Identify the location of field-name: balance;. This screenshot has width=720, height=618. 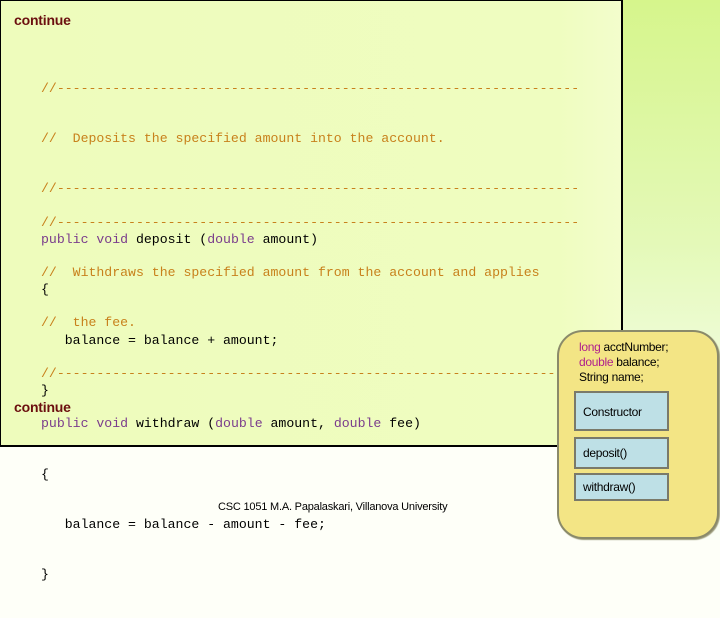
(636, 362).